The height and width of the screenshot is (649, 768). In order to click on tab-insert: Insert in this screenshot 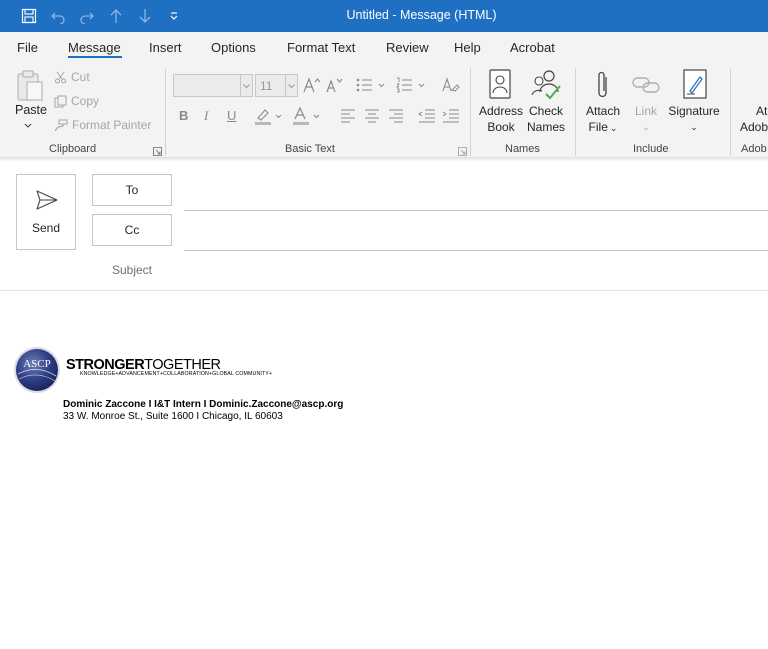, I will do `click(165, 47)`.